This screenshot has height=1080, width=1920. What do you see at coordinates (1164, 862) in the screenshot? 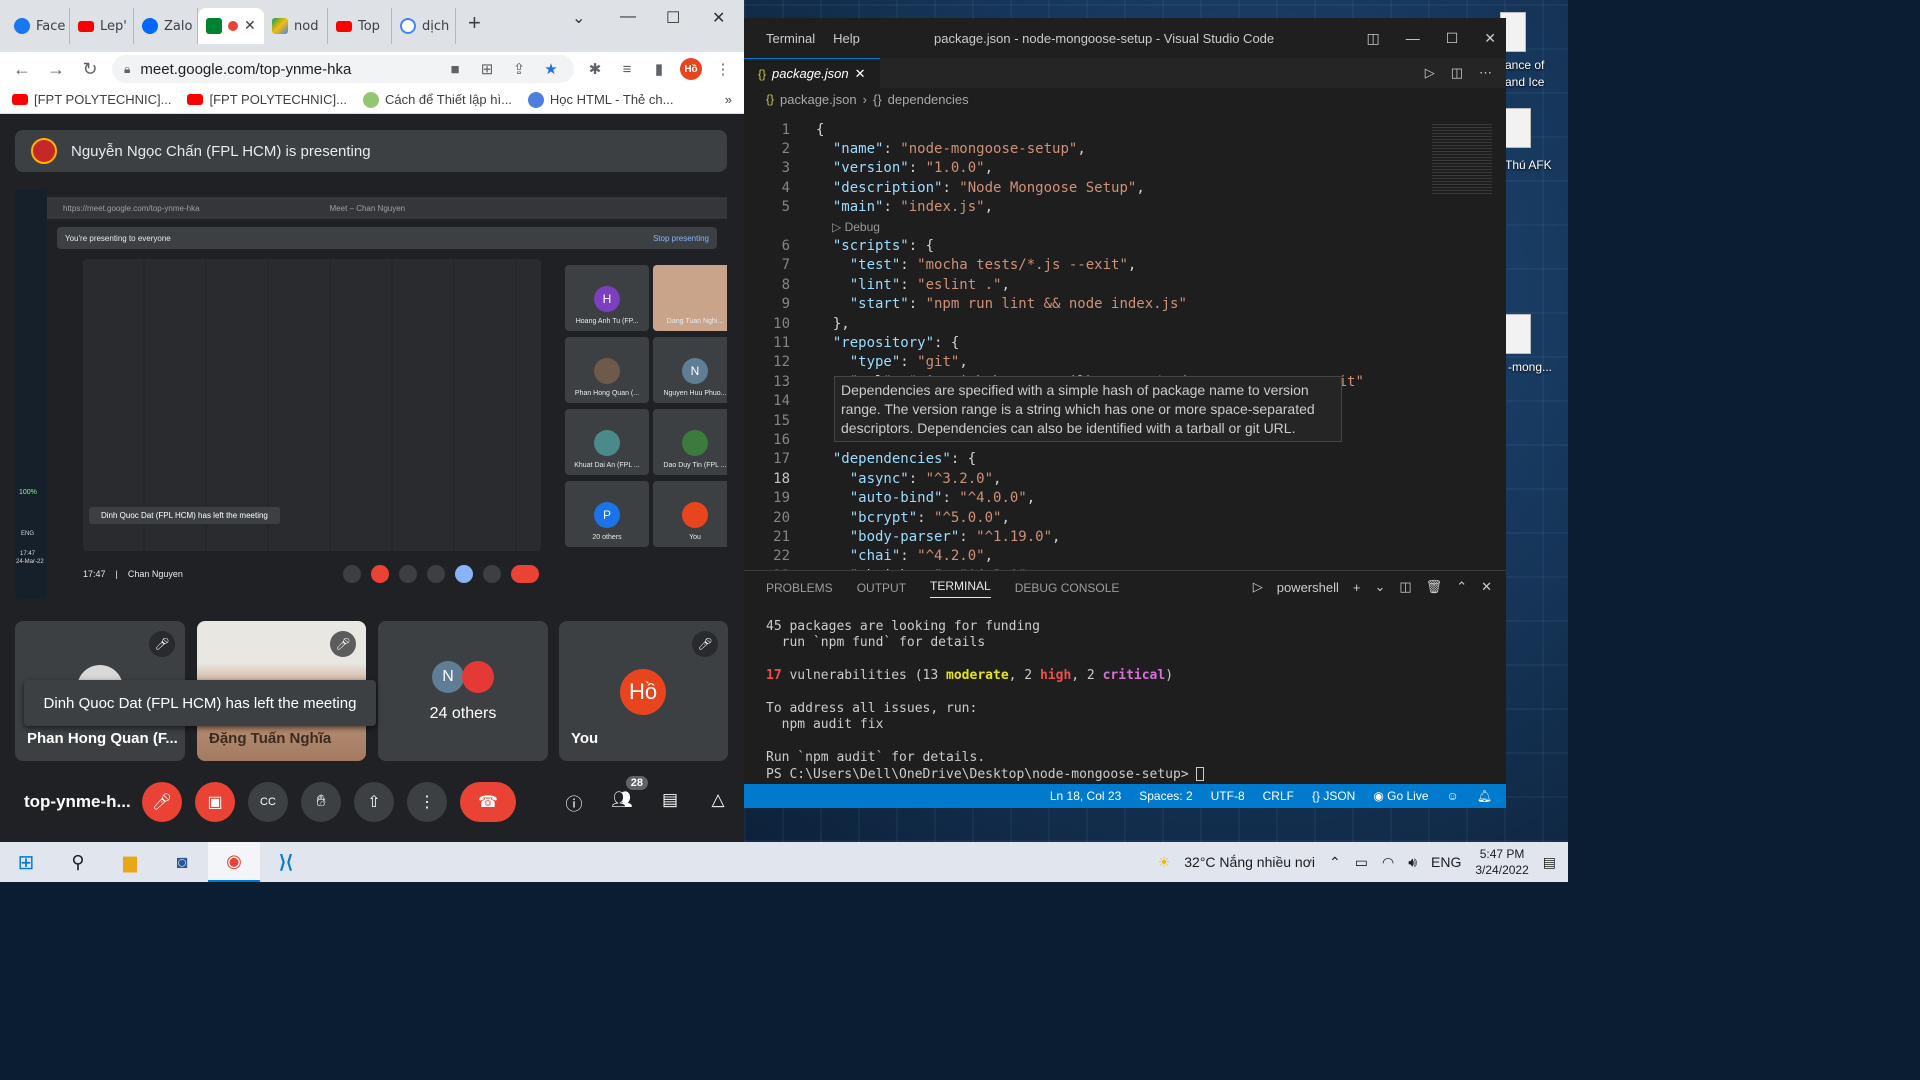
I see `weather-icon: ☀︎` at bounding box center [1164, 862].